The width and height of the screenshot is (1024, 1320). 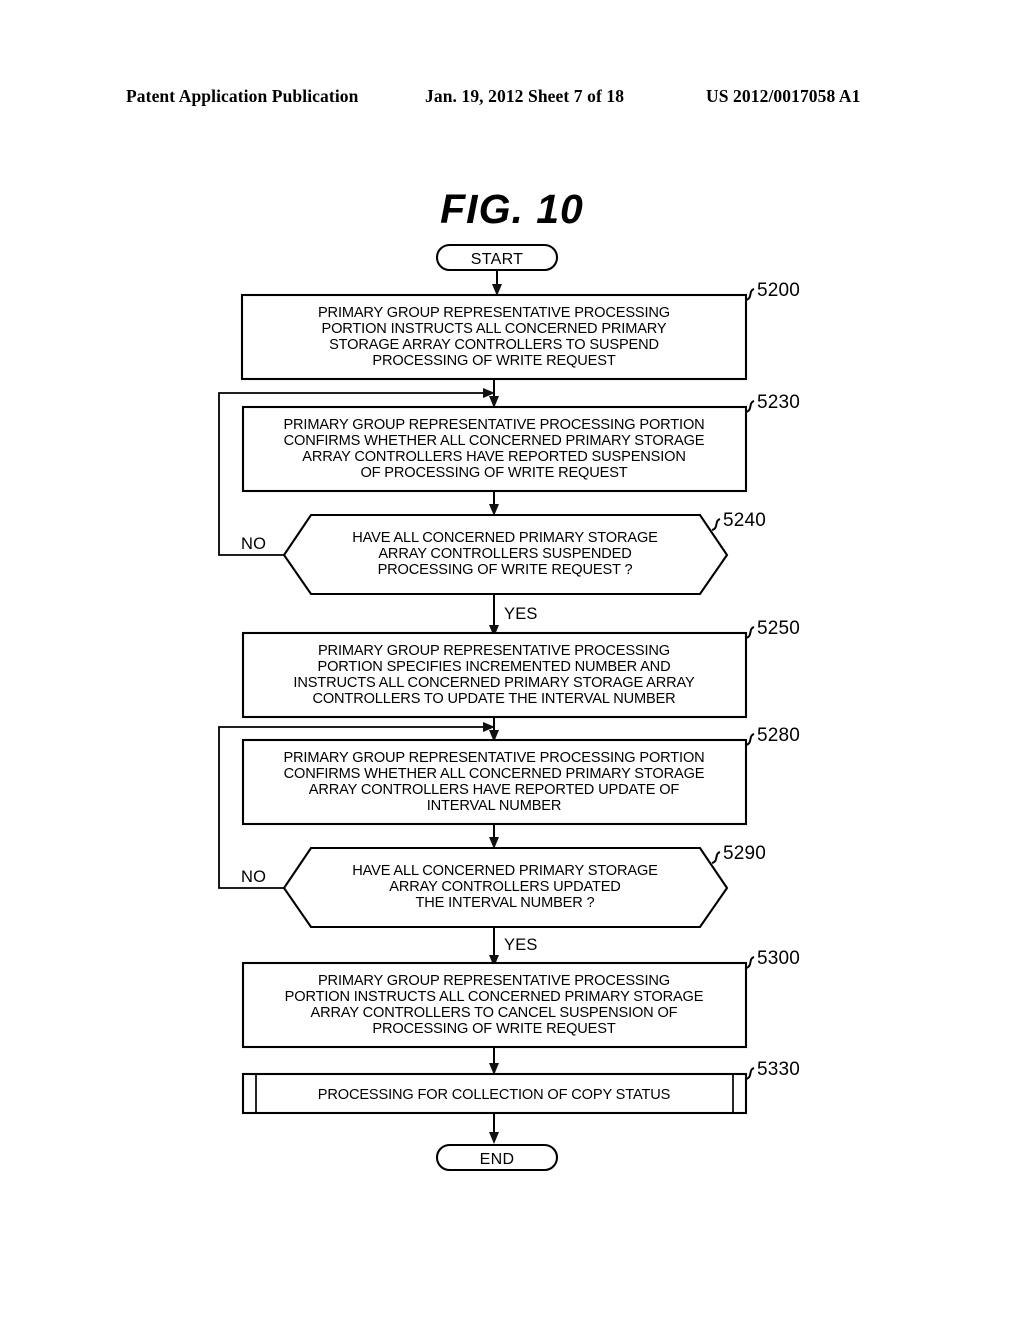 I want to click on branch-no-1-label: NO, so click(x=253, y=544).